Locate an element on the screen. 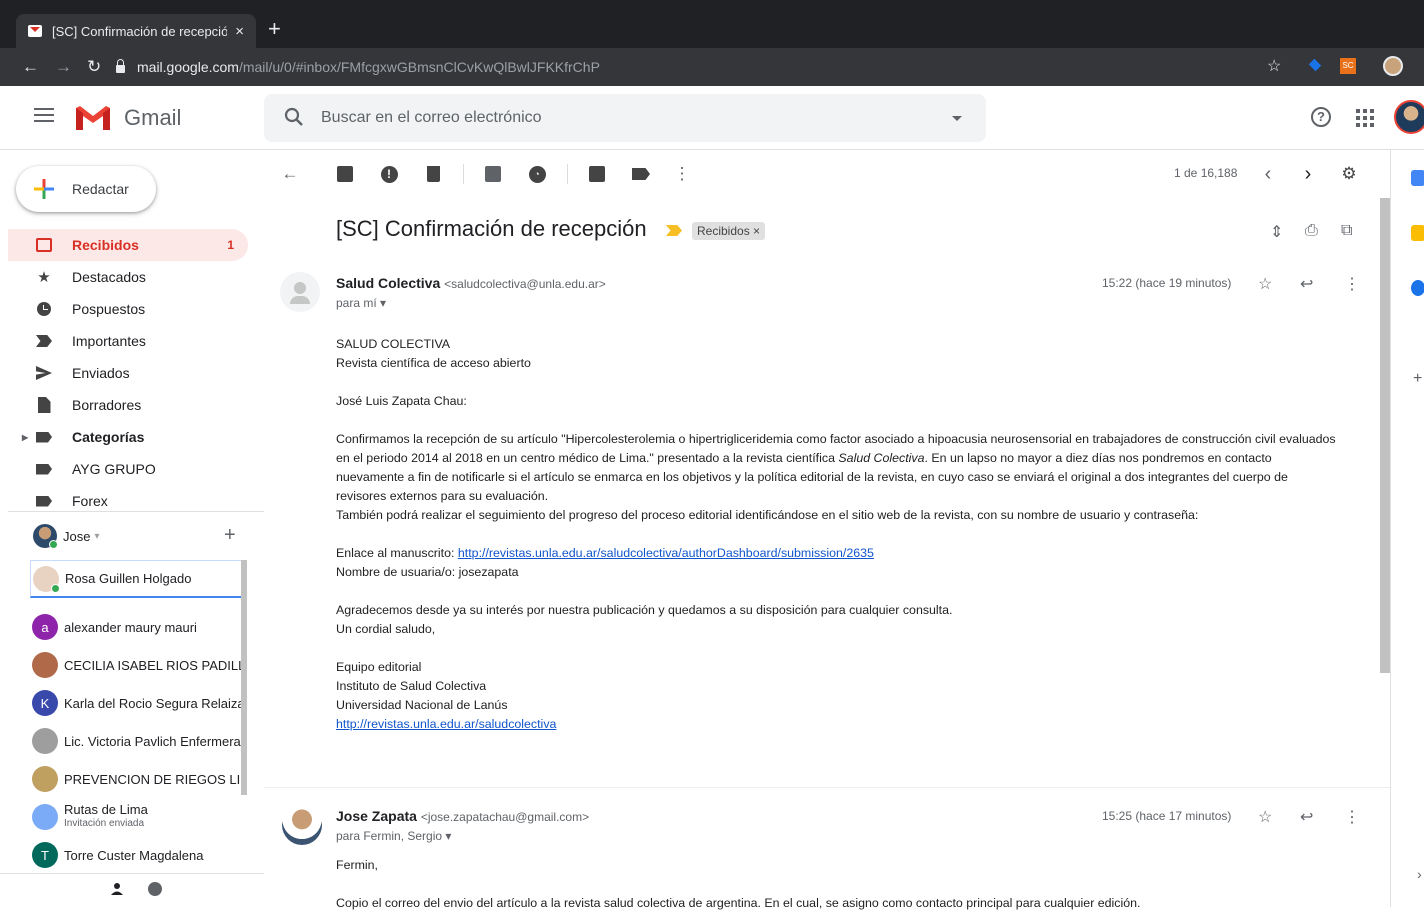 The image size is (1424, 913). inbox-icon is located at coordinates (44, 245).